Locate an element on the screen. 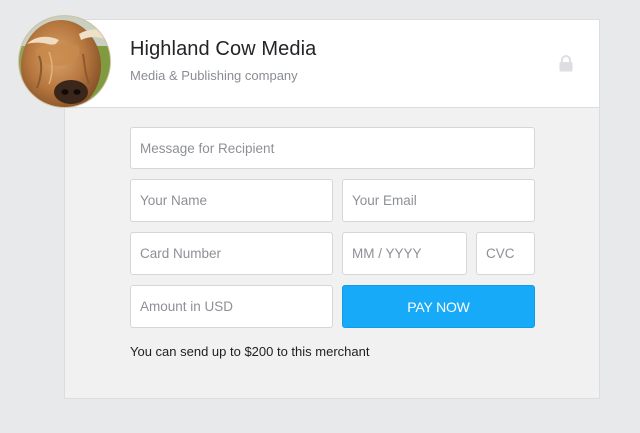  lock-icon is located at coordinates (566, 63).